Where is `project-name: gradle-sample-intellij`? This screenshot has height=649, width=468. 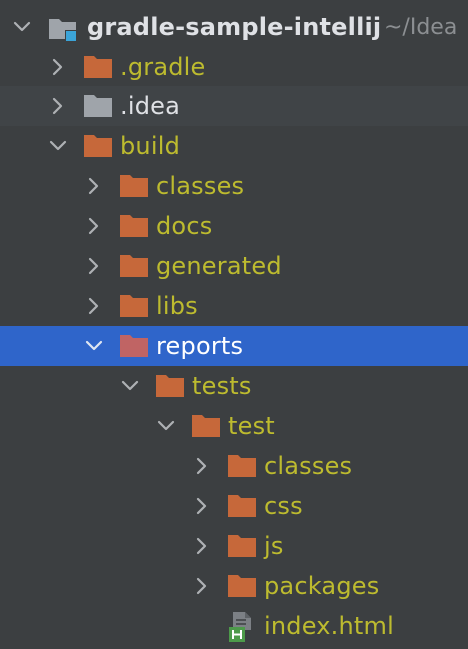 project-name: gradle-sample-intellij is located at coordinates (234, 27).